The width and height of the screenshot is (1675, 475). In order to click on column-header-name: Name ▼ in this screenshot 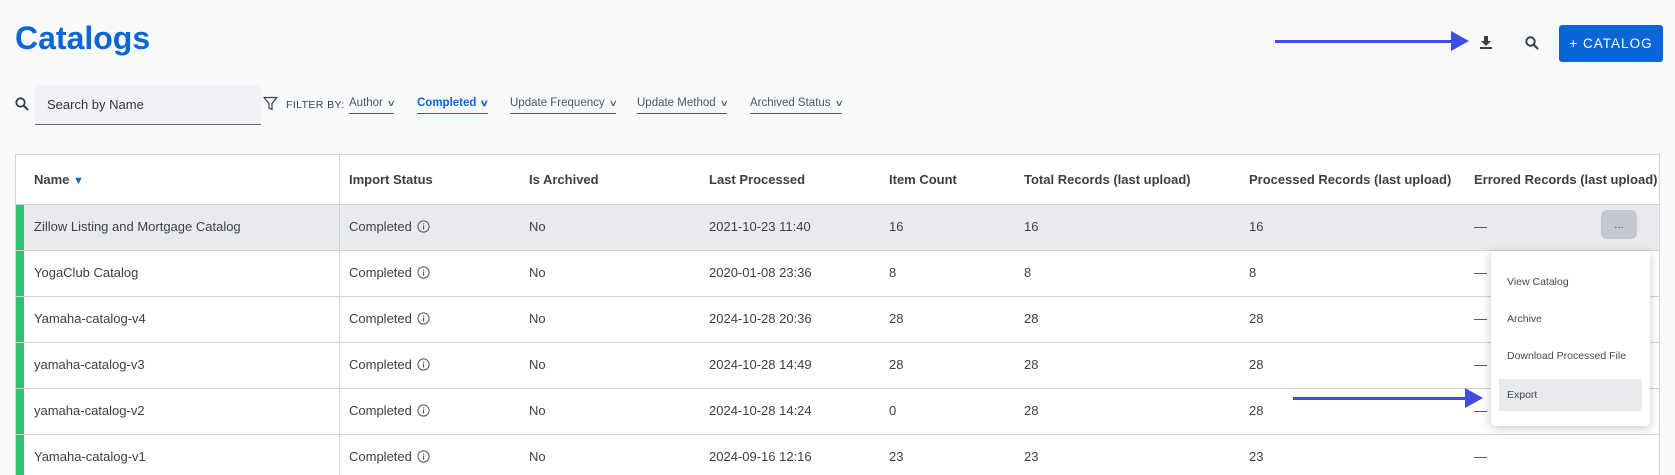, I will do `click(59, 179)`.